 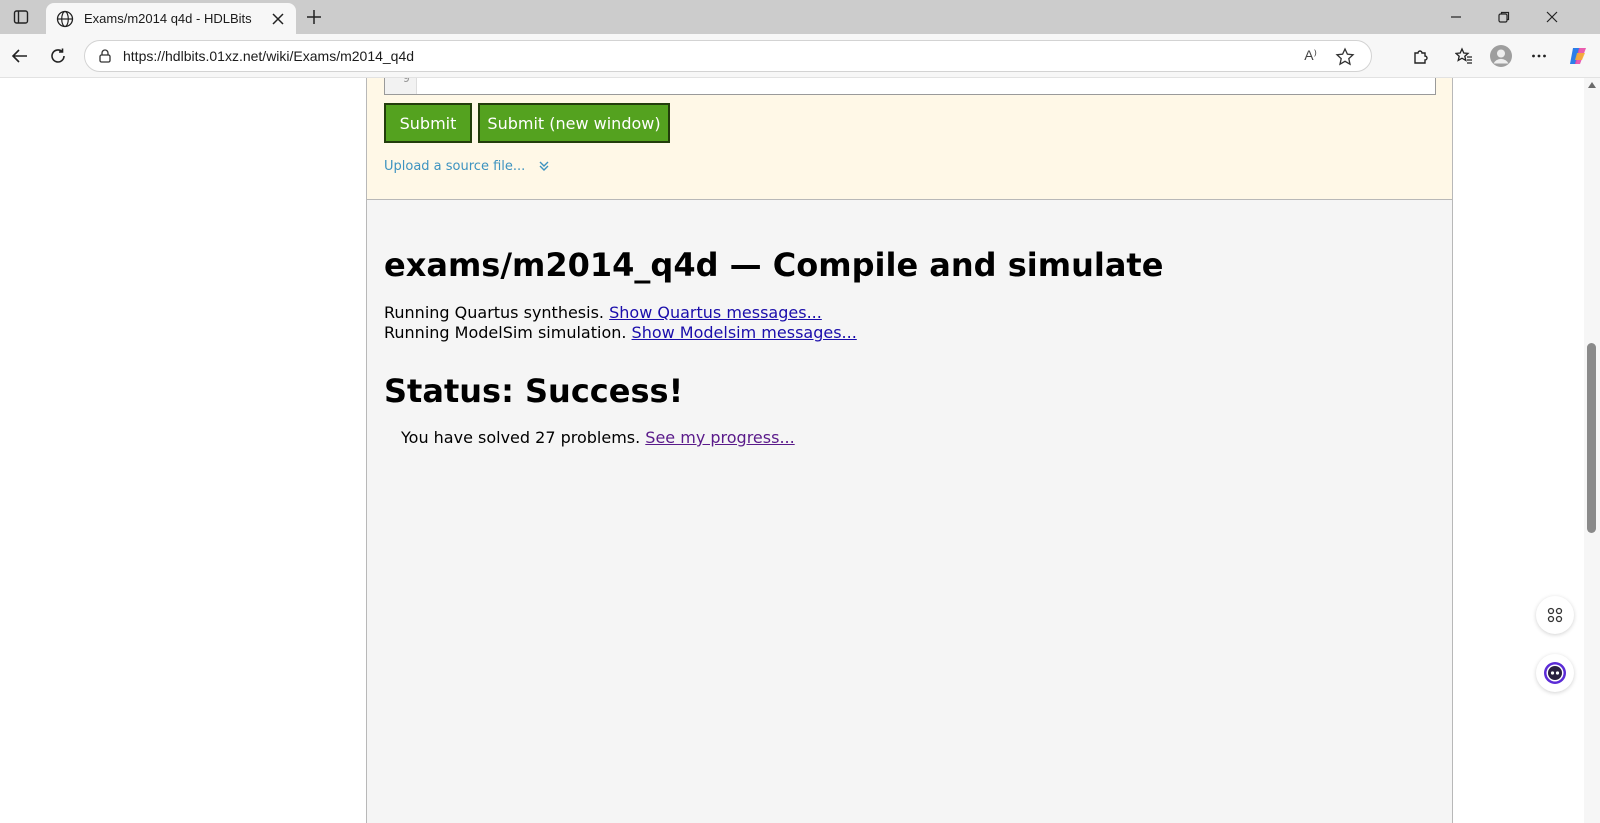 What do you see at coordinates (168, 18) in the screenshot?
I see `tab-title: Exams/m2014 q4d - HDLBits` at bounding box center [168, 18].